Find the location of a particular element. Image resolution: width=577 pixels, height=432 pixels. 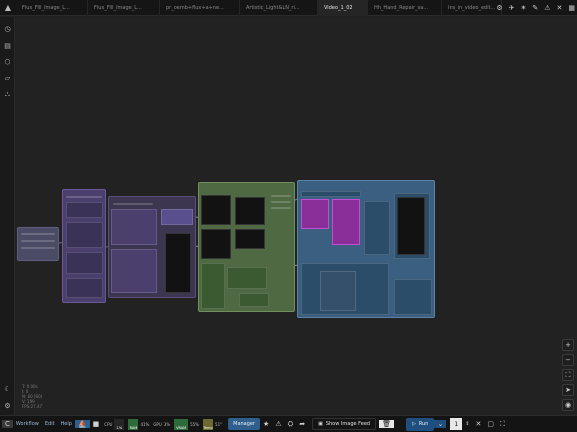

stats-fps: FPS:27.47 is located at coordinates (32, 406).